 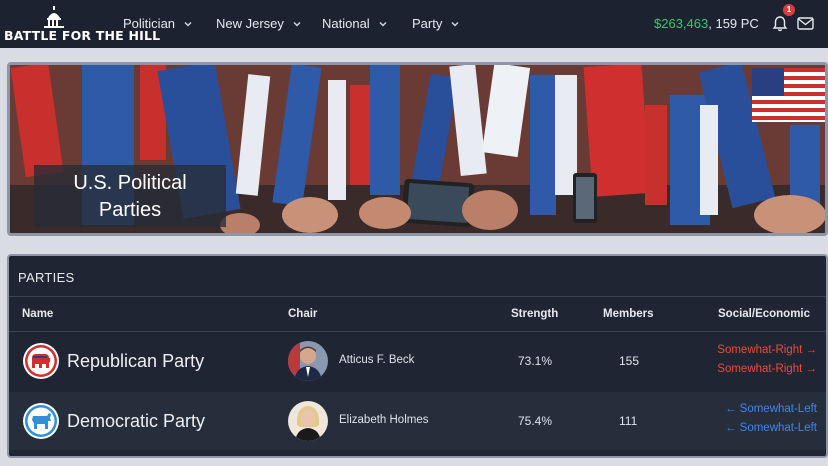 What do you see at coordinates (767, 350) in the screenshot?
I see `social-lean: Somewhat-Right →` at bounding box center [767, 350].